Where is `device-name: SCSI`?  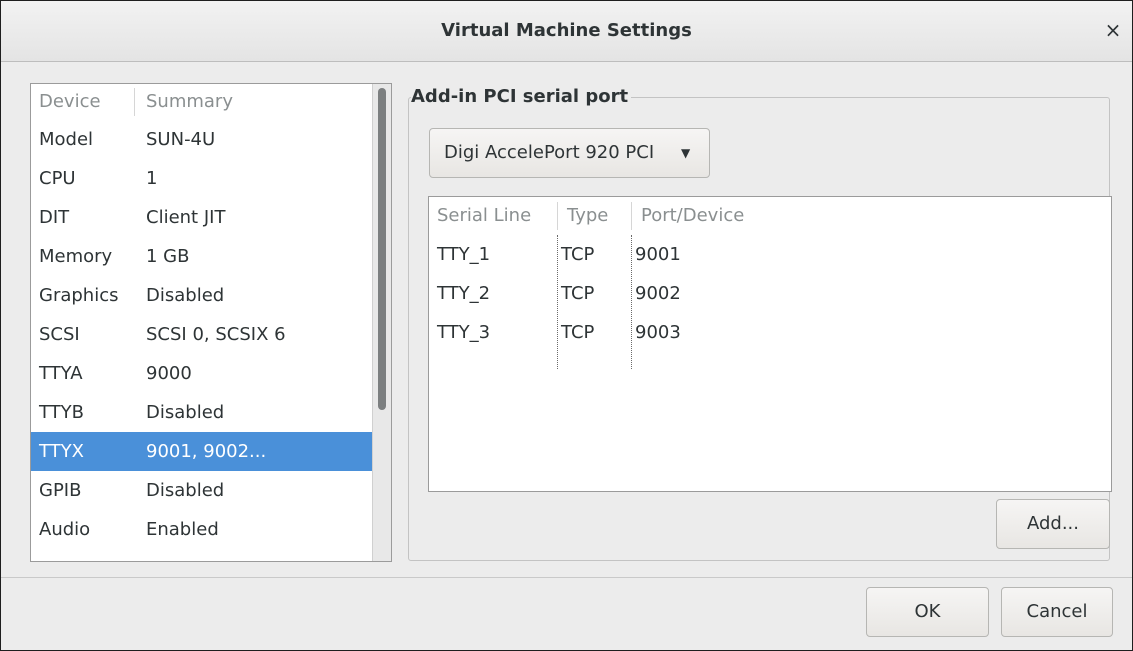
device-name: SCSI is located at coordinates (59, 334).